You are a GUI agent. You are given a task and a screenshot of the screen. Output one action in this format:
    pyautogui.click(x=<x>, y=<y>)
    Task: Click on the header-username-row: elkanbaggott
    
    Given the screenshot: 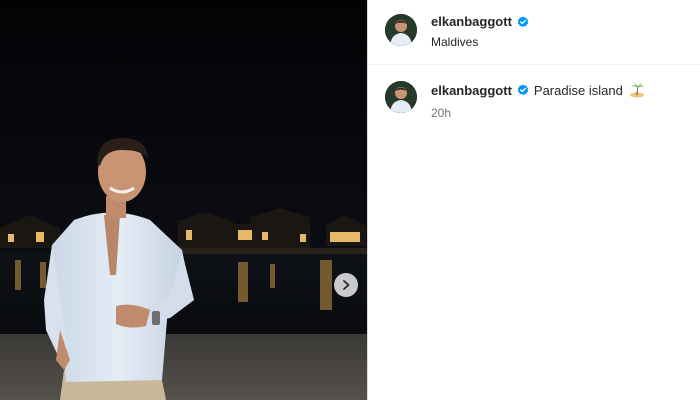 What is the action you would take?
    pyautogui.click(x=480, y=21)
    